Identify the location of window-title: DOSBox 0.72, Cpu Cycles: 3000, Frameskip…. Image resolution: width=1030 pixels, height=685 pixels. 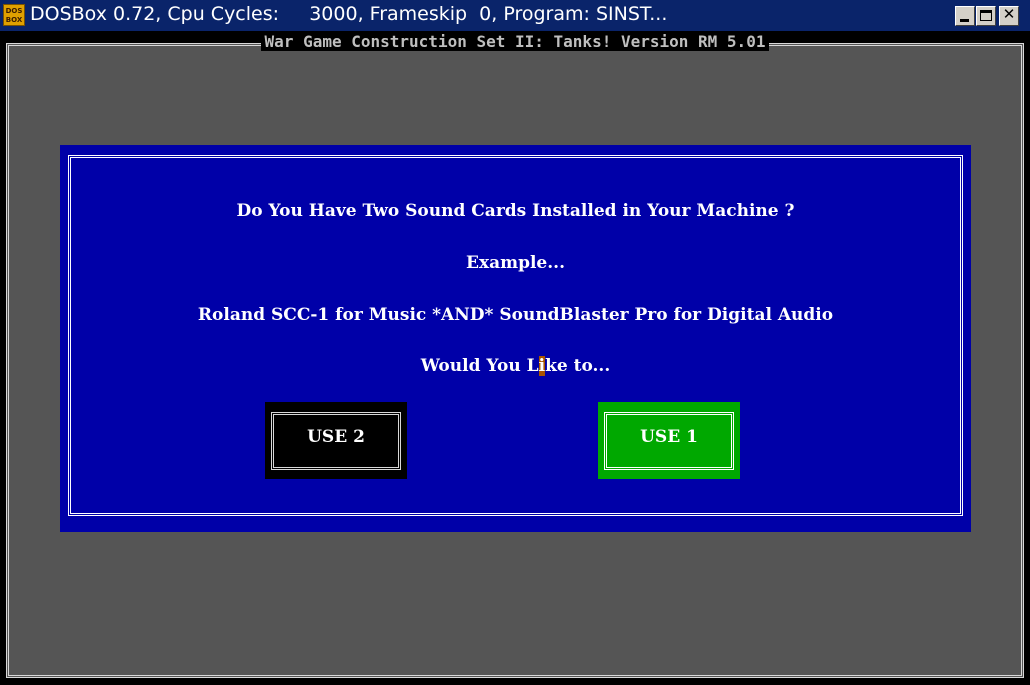
(349, 14).